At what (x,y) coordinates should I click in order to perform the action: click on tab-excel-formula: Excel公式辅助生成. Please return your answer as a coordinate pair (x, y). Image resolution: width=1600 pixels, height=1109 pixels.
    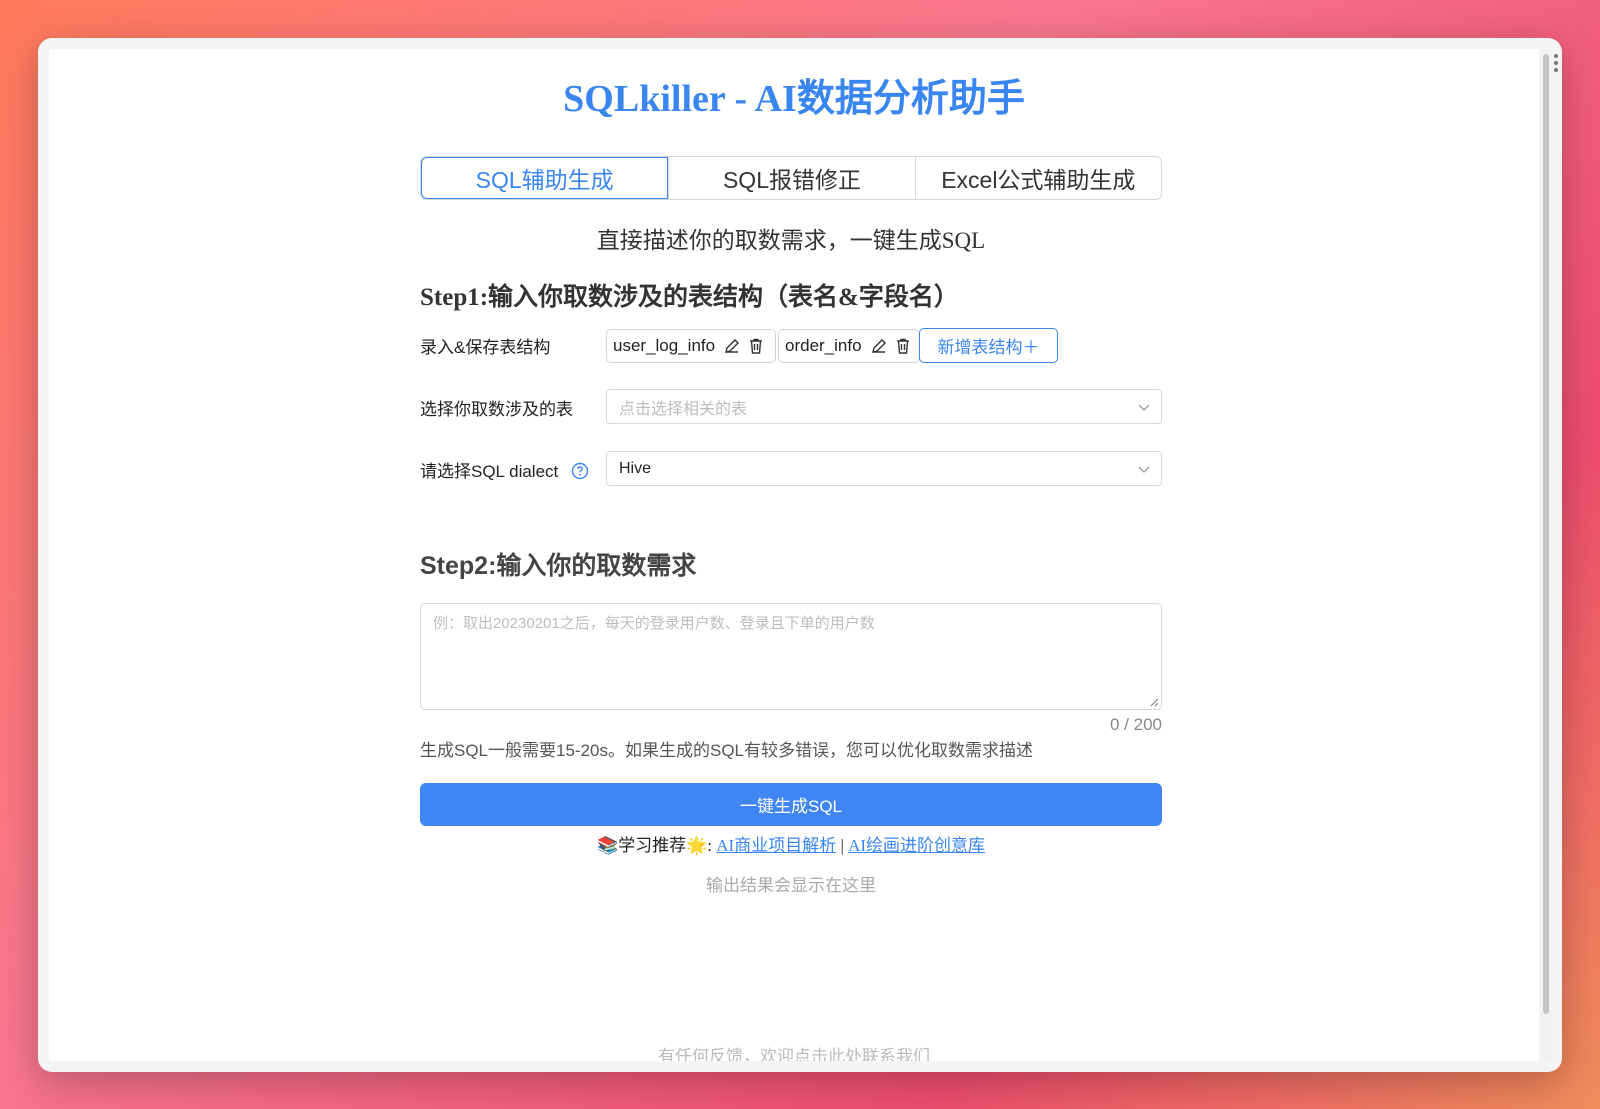
    Looking at the image, I should click on (1037, 178).